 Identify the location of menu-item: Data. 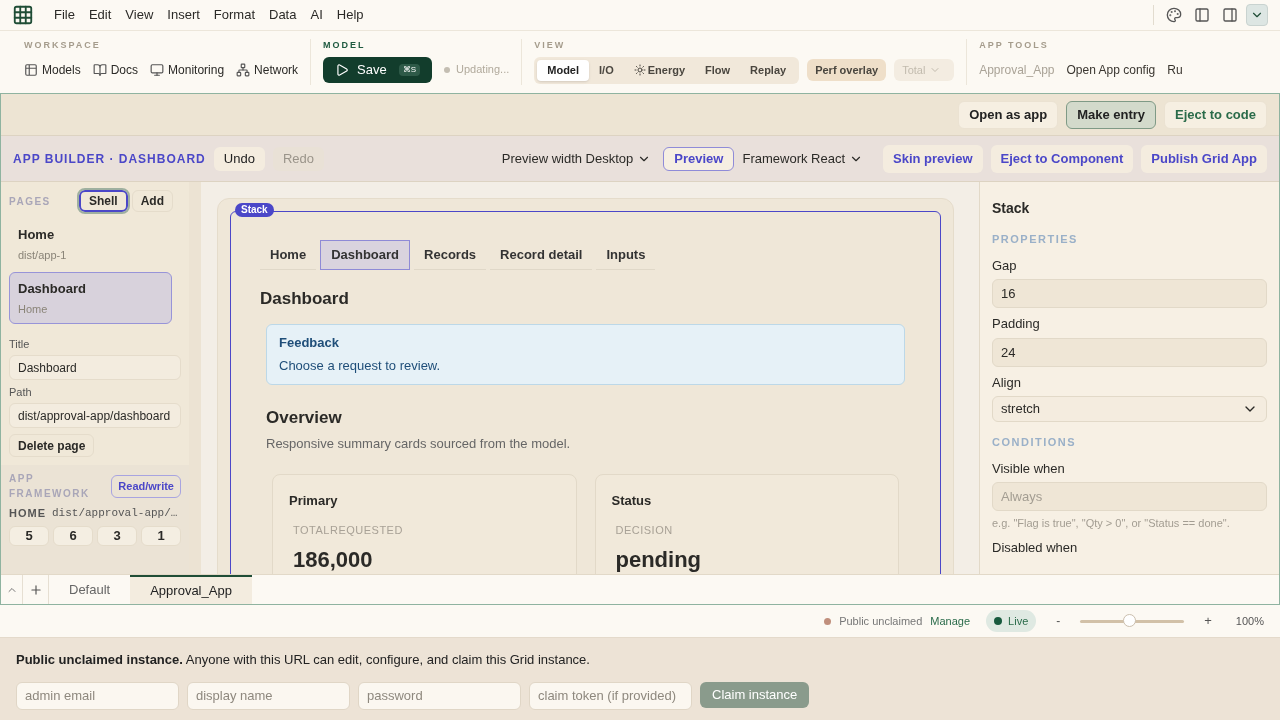
(283, 15).